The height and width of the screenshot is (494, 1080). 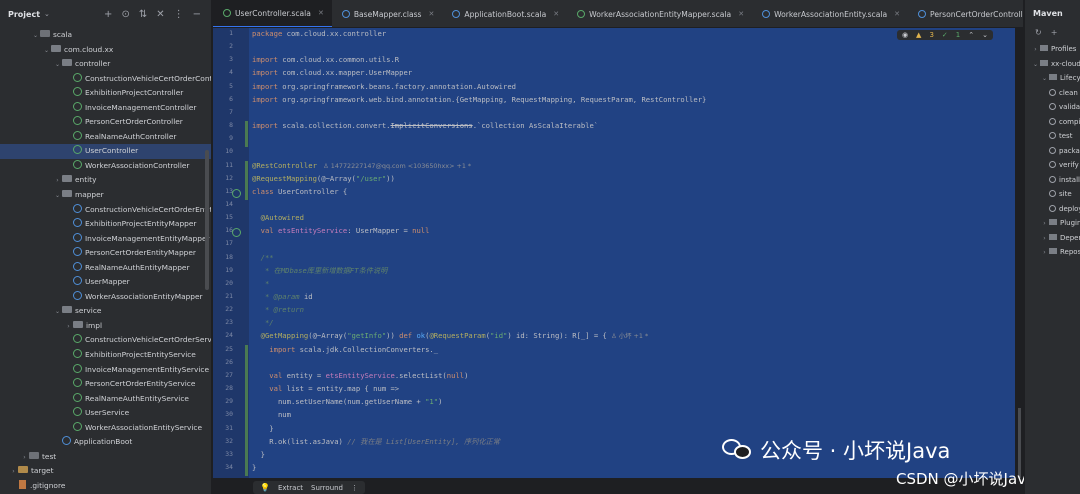 What do you see at coordinates (105, 151) in the screenshot?
I see `tree-item: UserController` at bounding box center [105, 151].